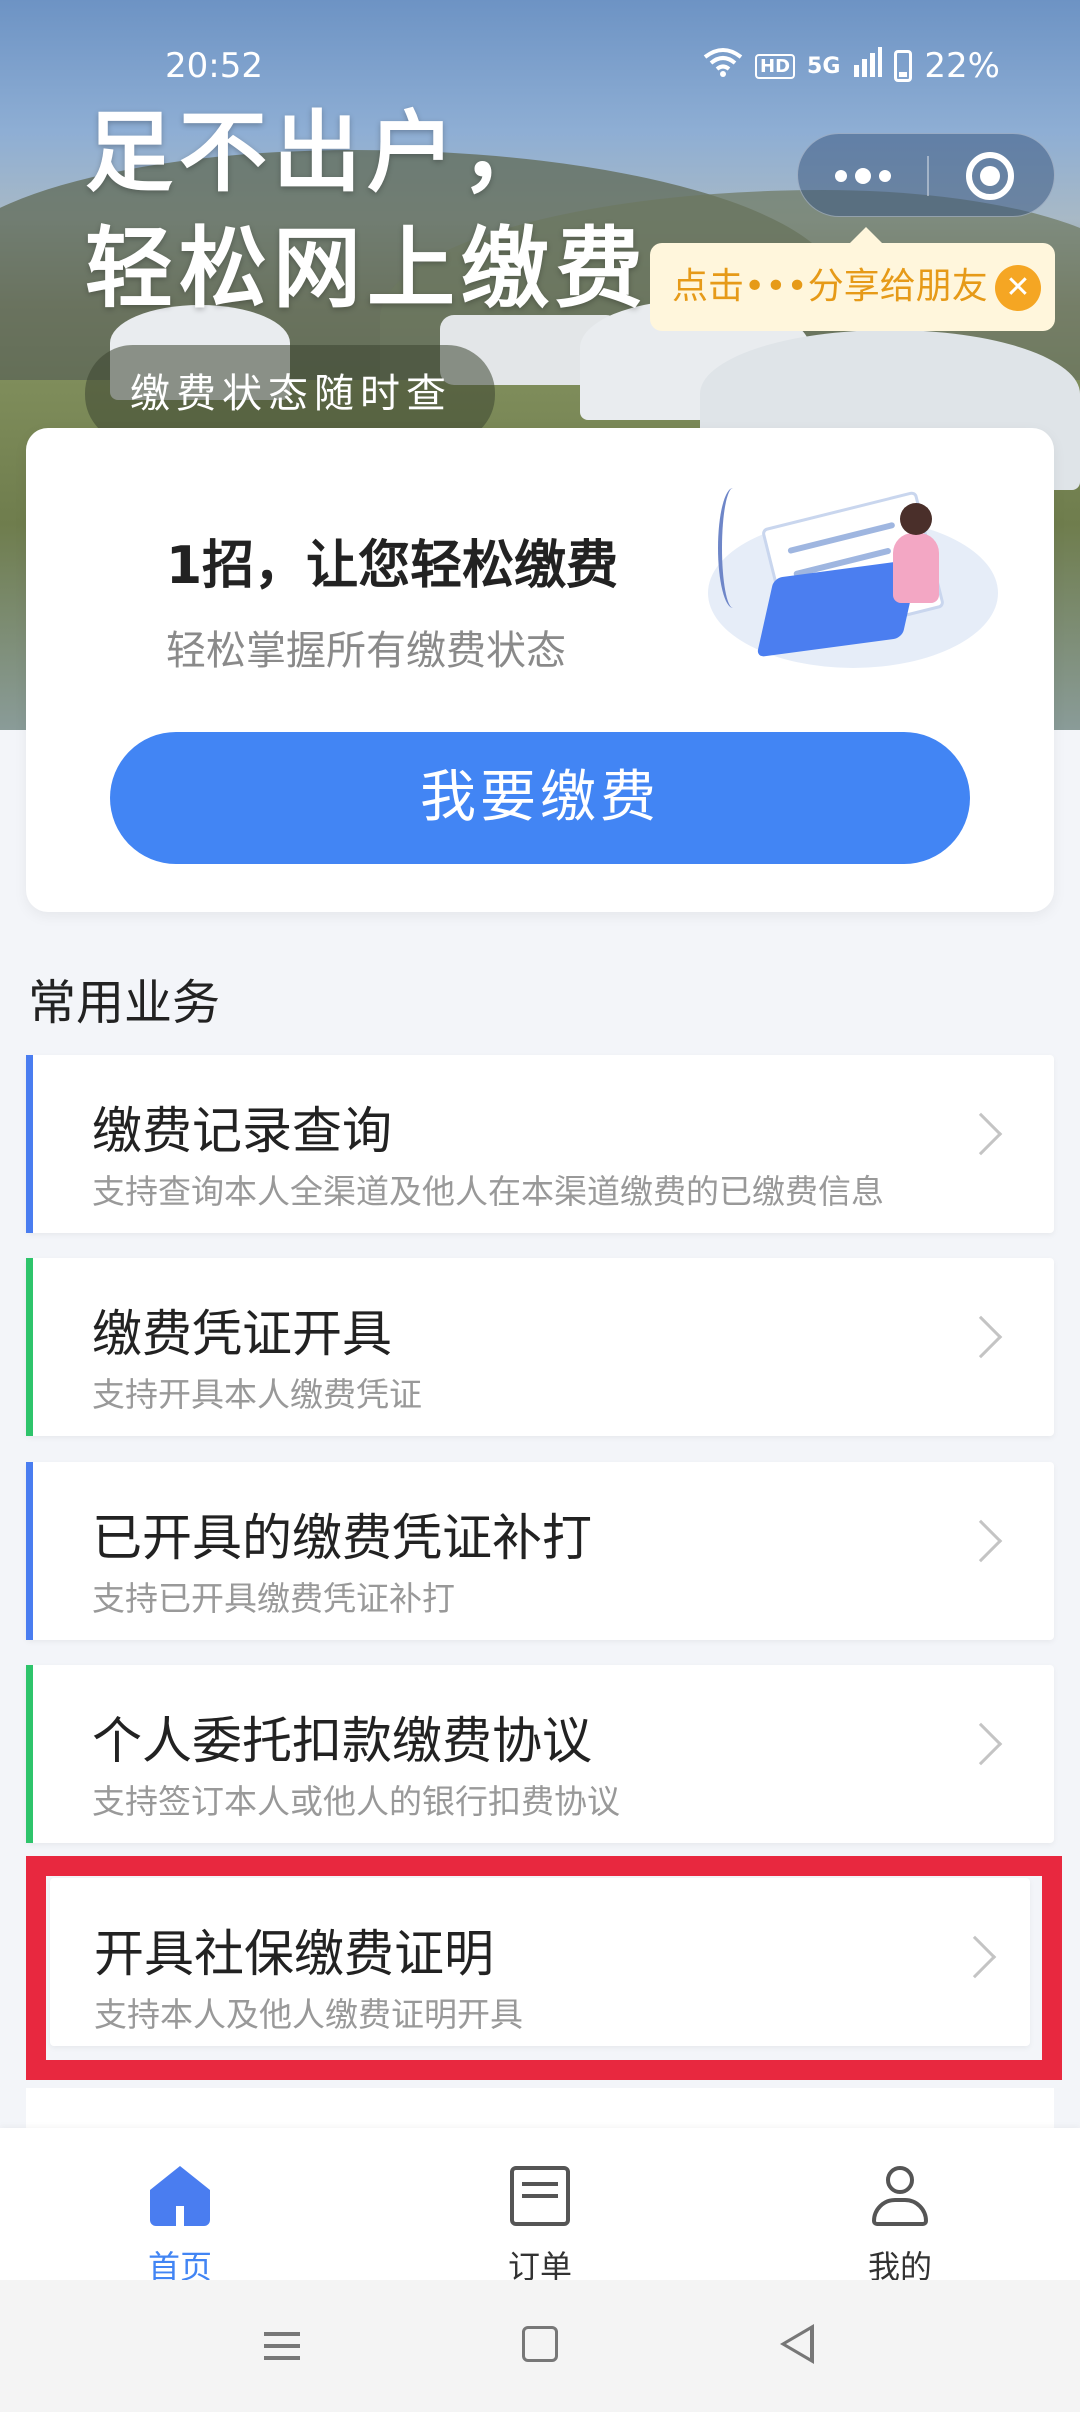 This screenshot has height=2412, width=1080. I want to click on share-tip: 点击•••分享给朋友 ✕, so click(852, 279).